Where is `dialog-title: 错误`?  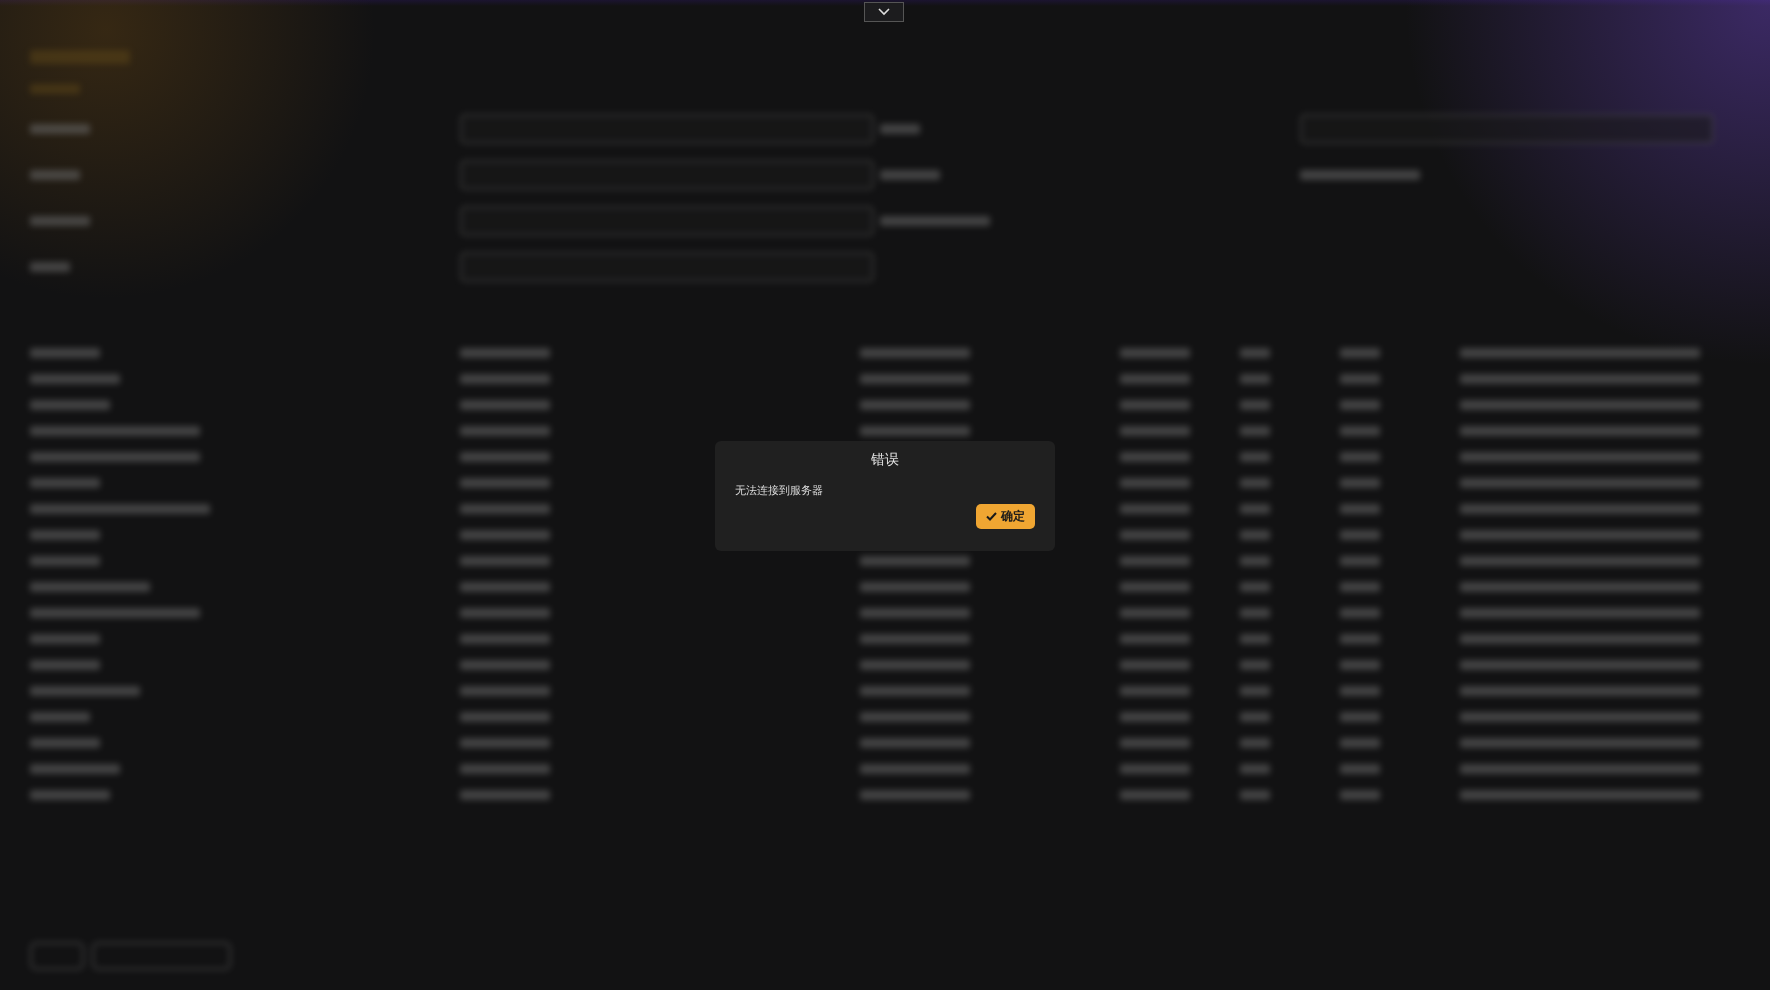 dialog-title: 错误 is located at coordinates (885, 460).